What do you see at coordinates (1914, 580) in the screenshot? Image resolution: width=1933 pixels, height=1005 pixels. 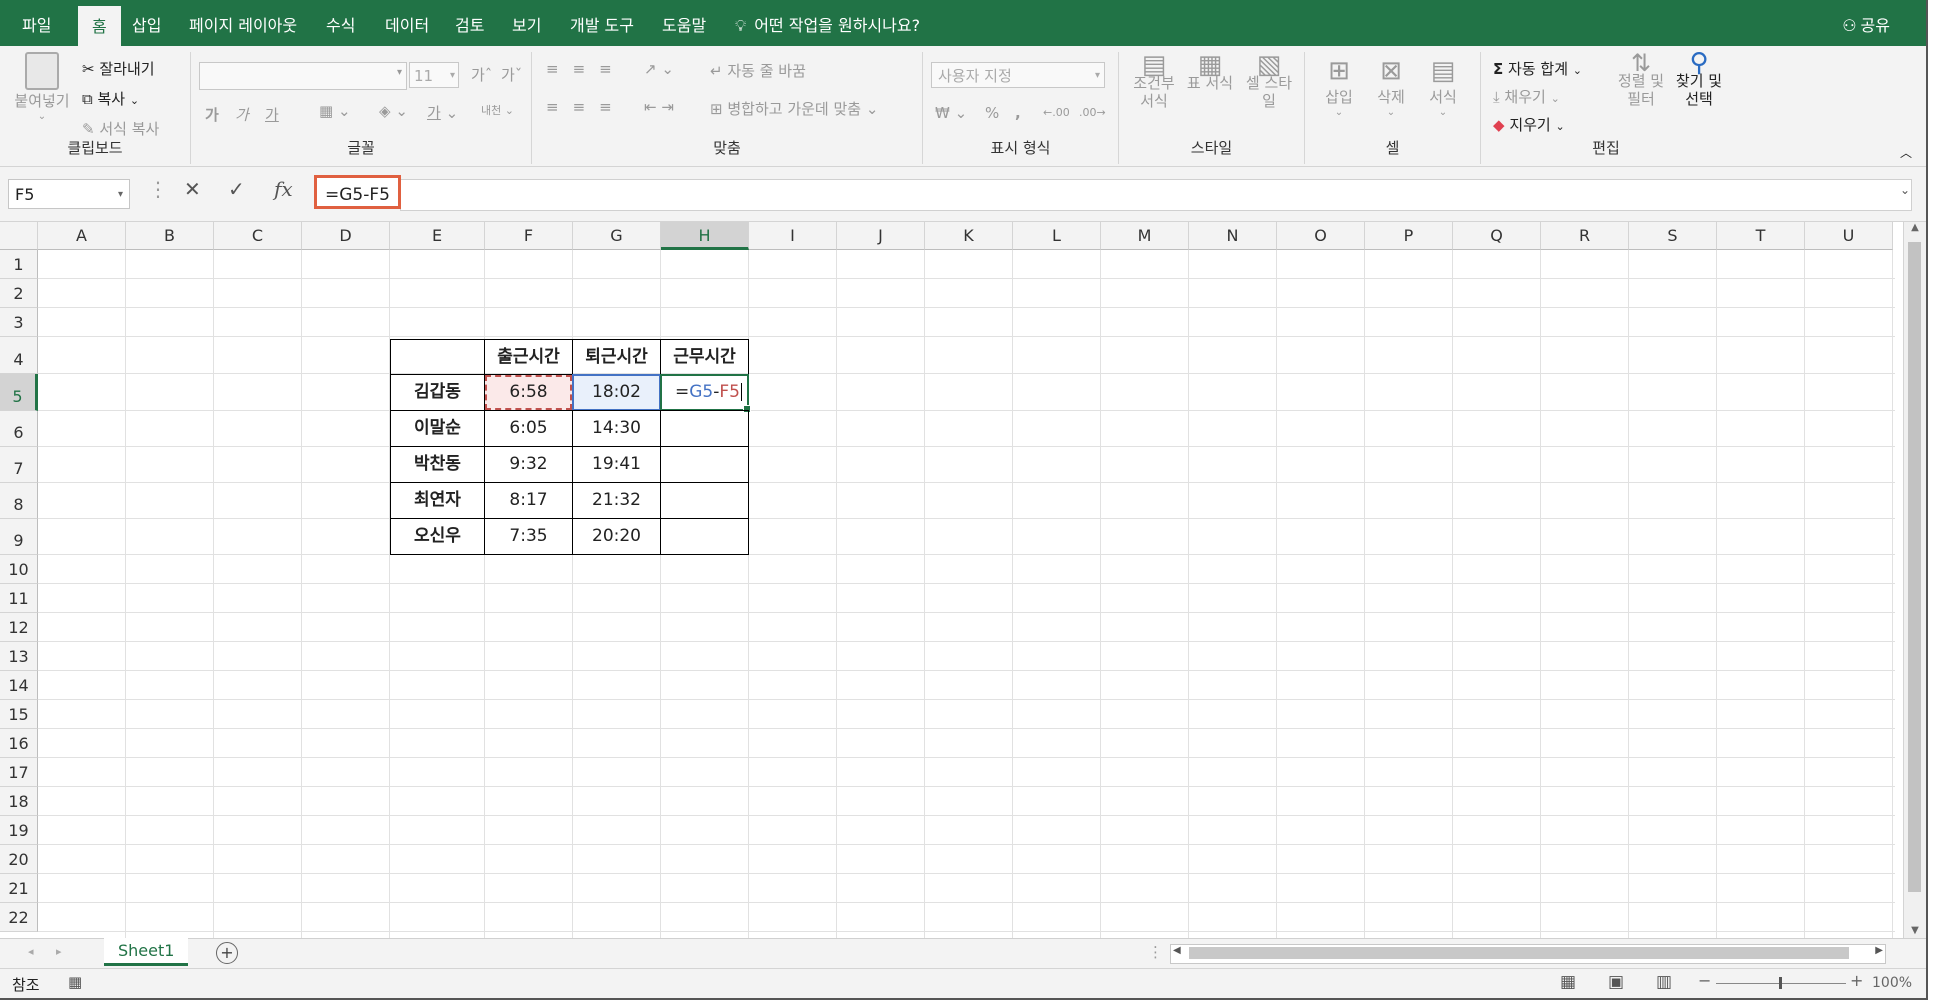 I see `vertical-scrollbar: ▲ ▼` at bounding box center [1914, 580].